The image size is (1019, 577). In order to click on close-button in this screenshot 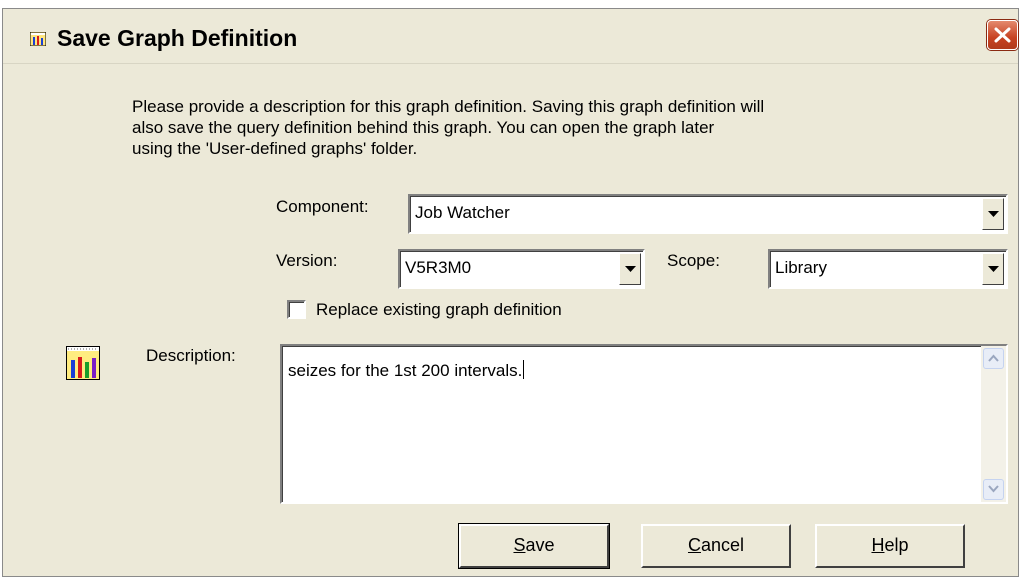, I will do `click(1002, 35)`.